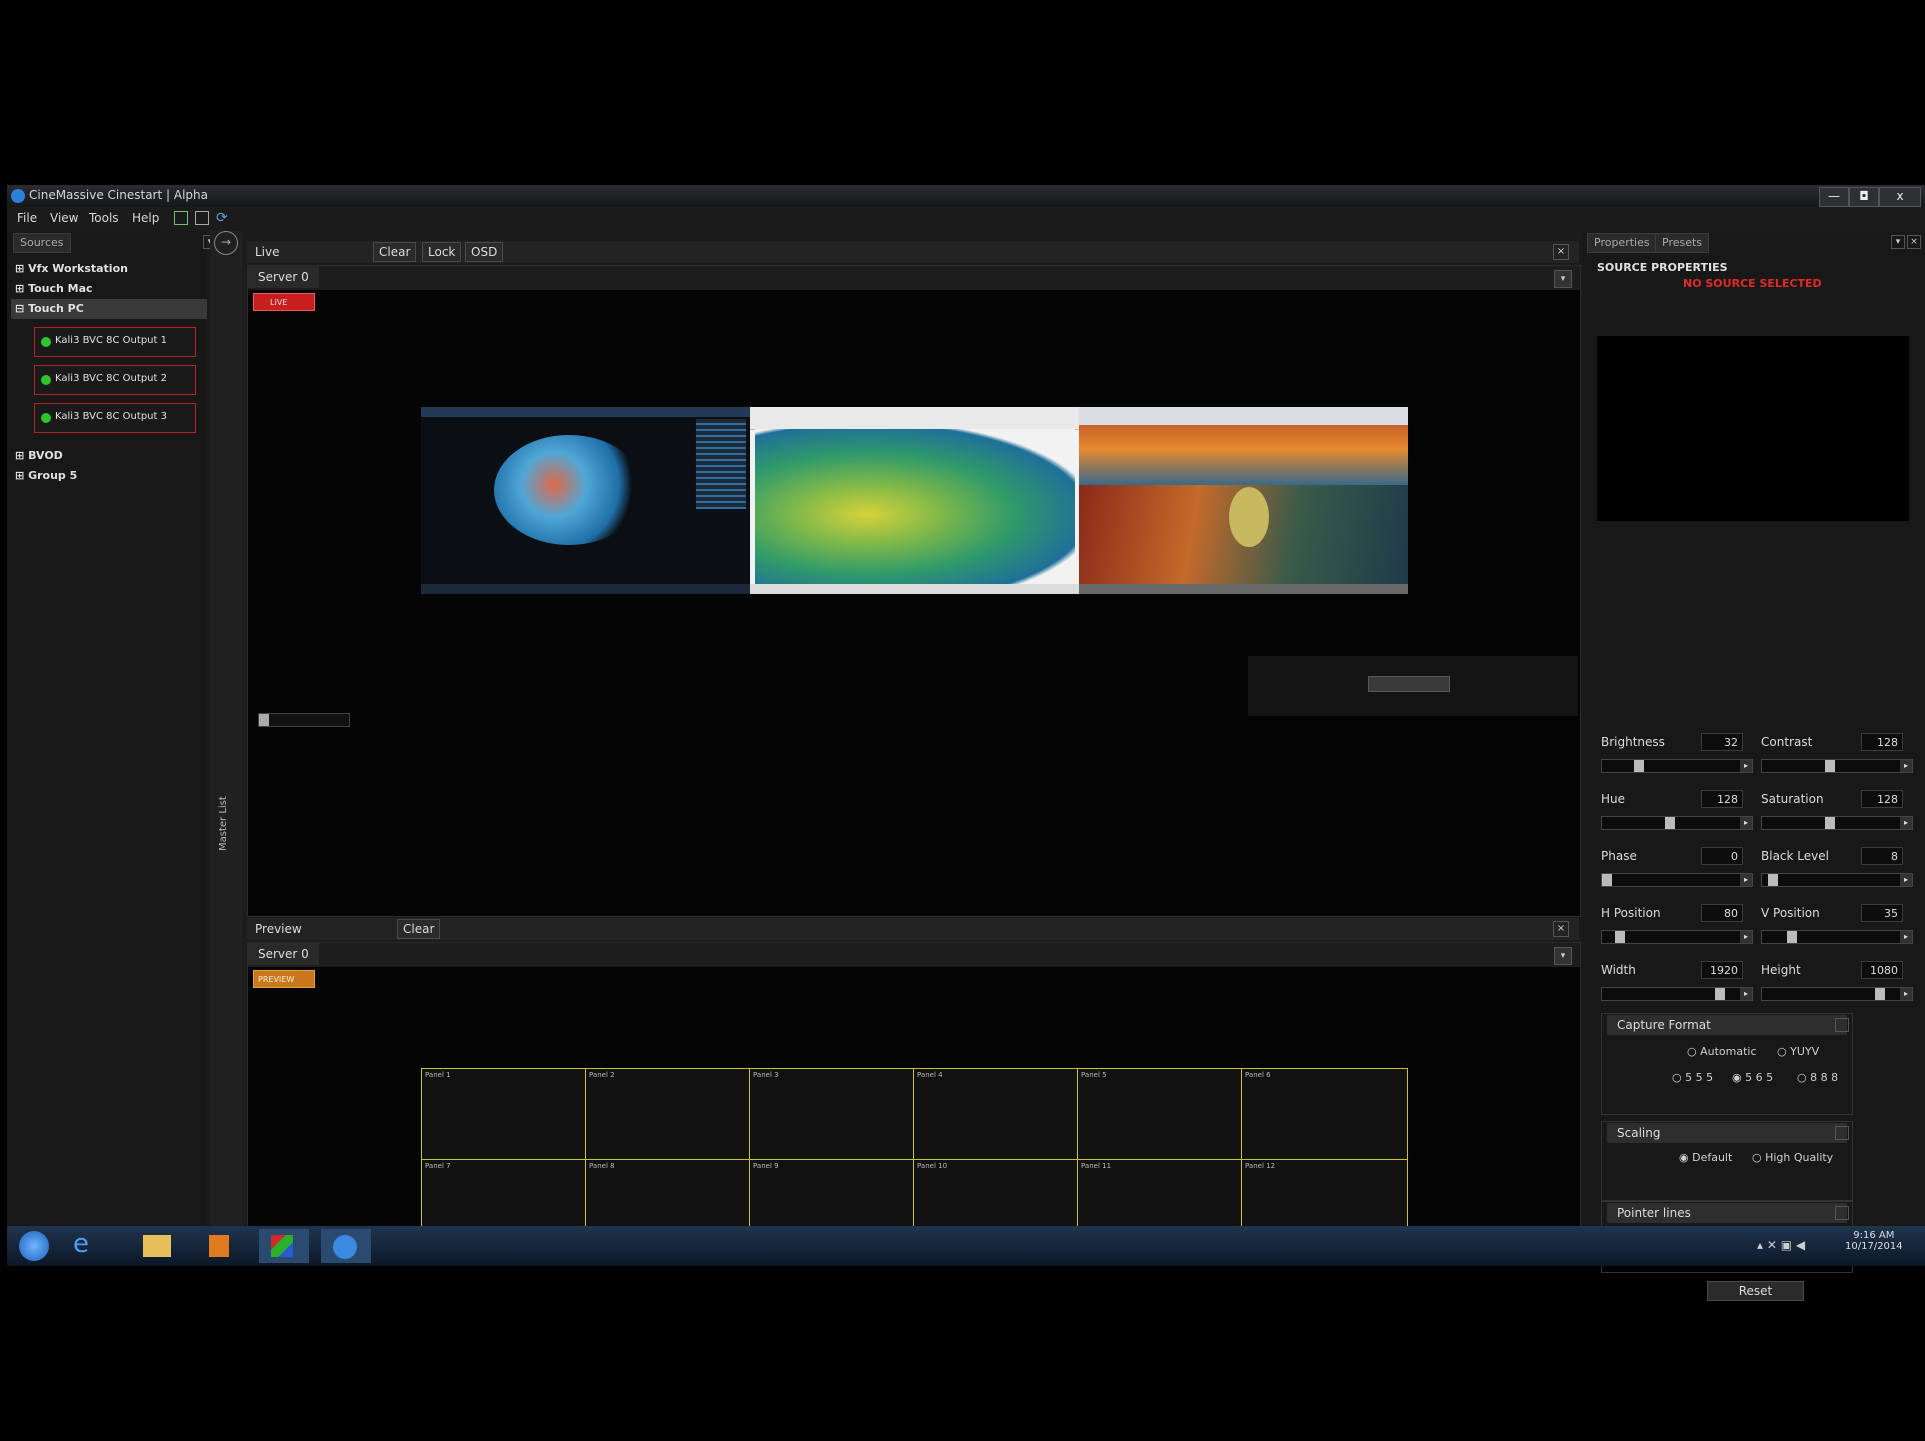 The image size is (1925, 1441). Describe the element at coordinates (1882, 970) in the screenshot. I see `height-input: 1080` at that location.